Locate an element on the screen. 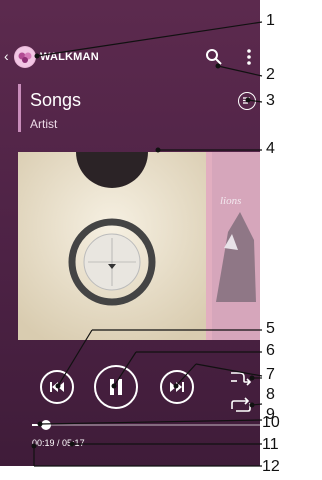  callout-2: 2 is located at coordinates (270, 74).